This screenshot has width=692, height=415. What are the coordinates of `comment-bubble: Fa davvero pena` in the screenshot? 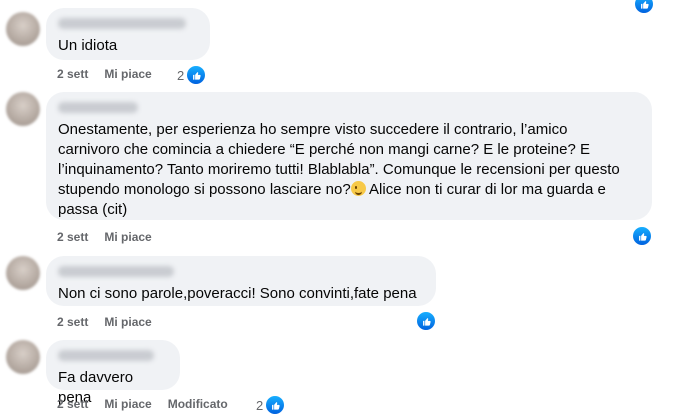 It's located at (113, 373).